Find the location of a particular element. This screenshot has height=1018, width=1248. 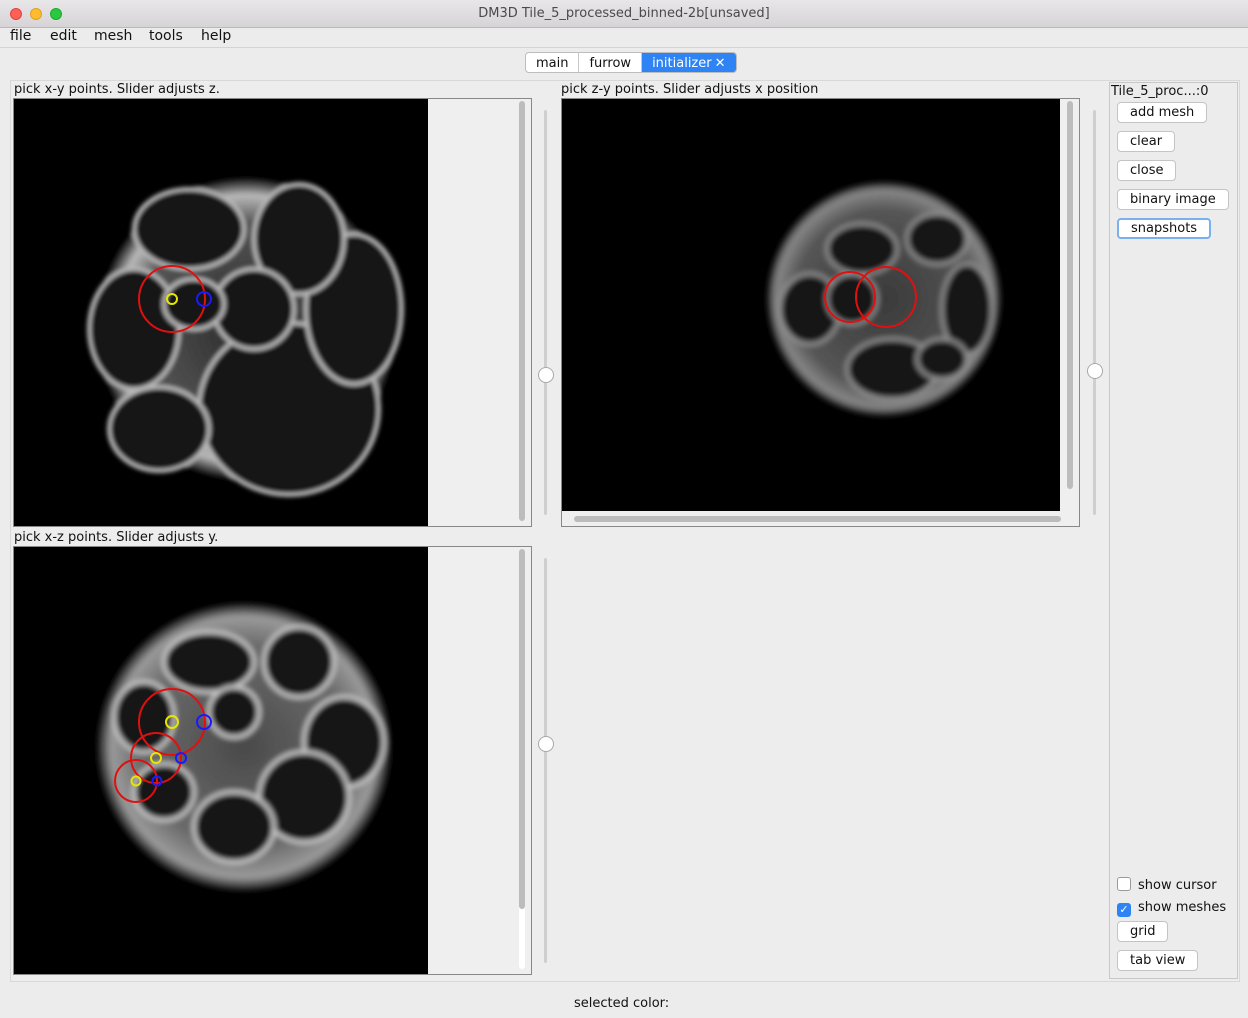

z-slider-track is located at coordinates (545, 312).